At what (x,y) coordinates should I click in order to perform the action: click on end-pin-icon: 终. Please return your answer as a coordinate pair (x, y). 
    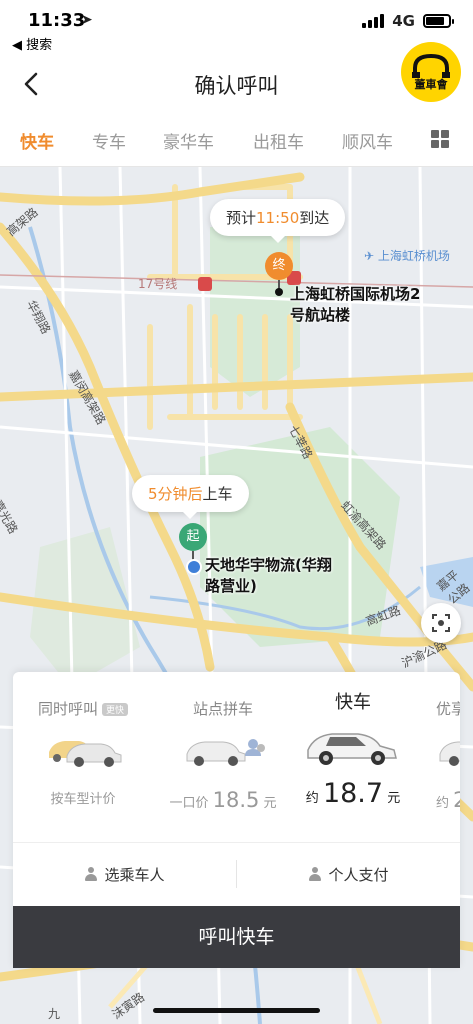
    Looking at the image, I should click on (279, 266).